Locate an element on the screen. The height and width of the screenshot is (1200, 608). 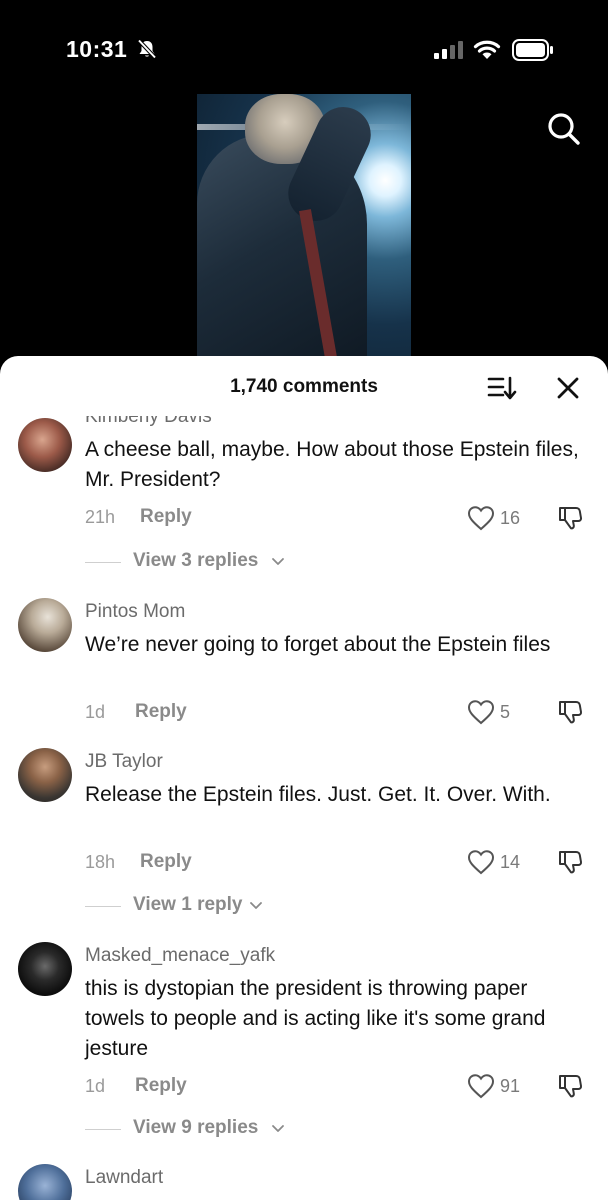
bell-slash-icon is located at coordinates (147, 49).